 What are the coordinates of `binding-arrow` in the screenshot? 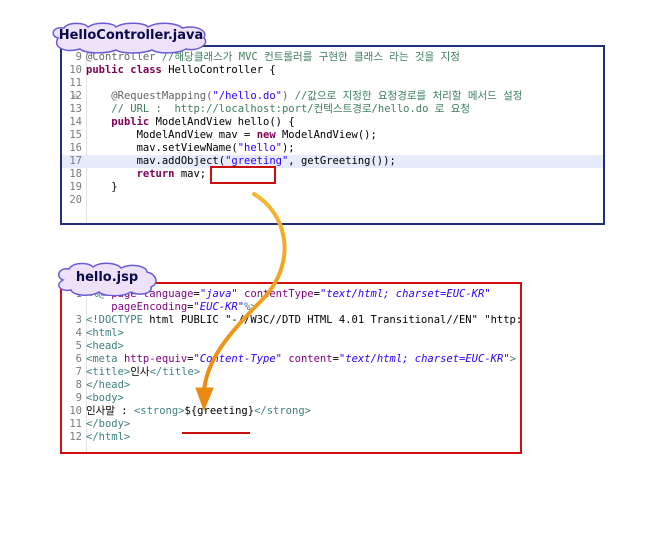 It's located at (241, 302).